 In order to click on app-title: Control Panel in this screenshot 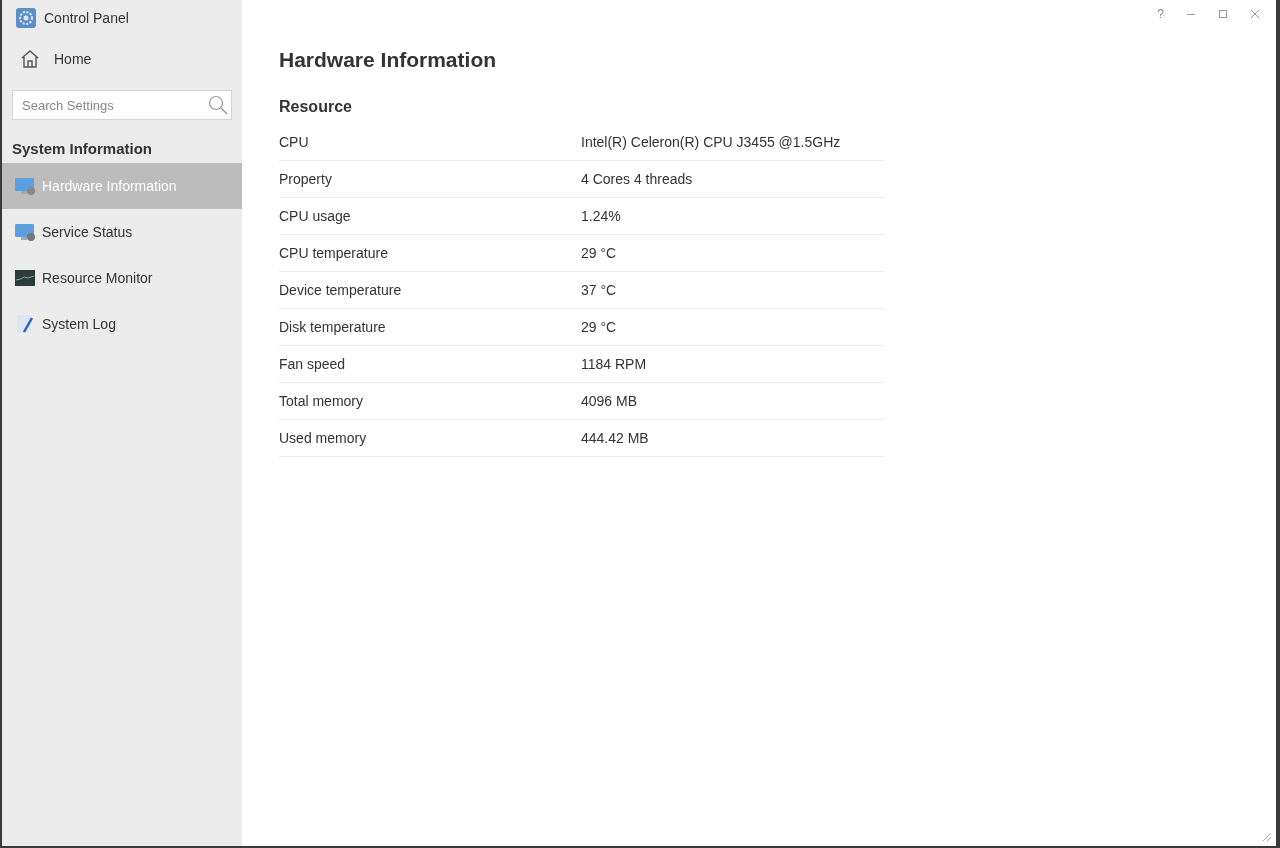, I will do `click(86, 18)`.